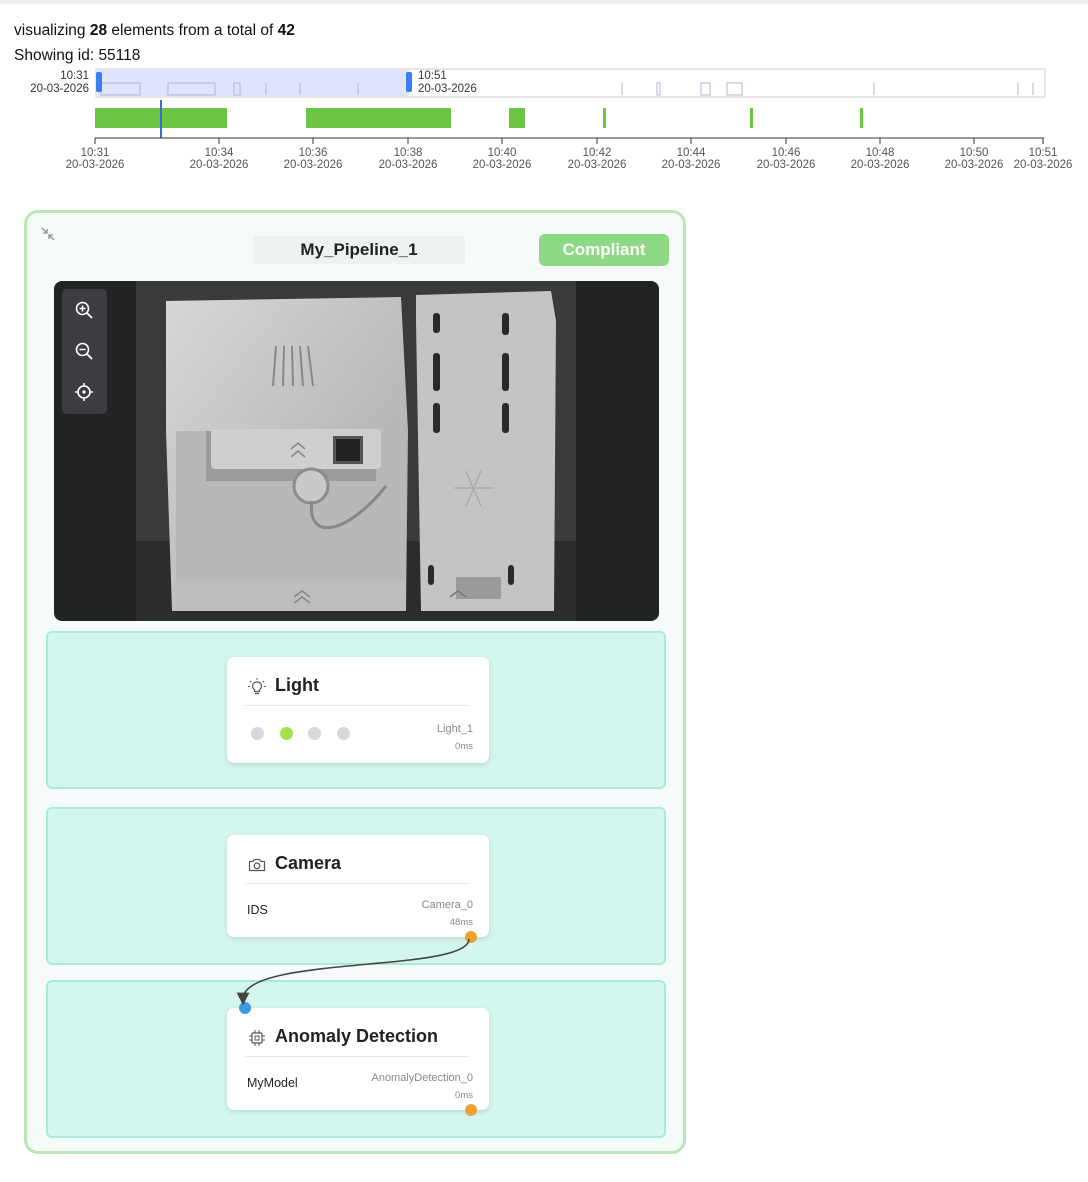 This screenshot has width=1088, height=1182. Describe the element at coordinates (786, 153) in the screenshot. I see `timeline-tick-time: 10:46` at that location.